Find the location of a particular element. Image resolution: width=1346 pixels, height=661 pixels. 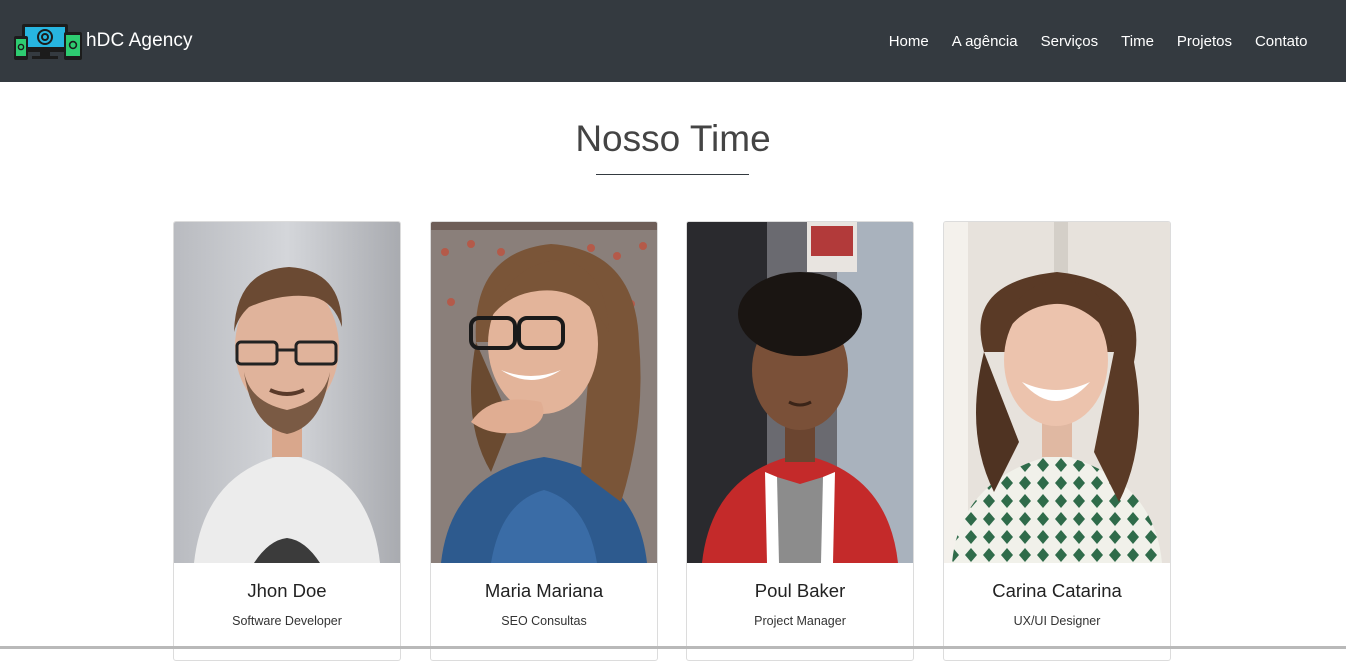

nav-item-servicos: Serviços is located at coordinates (1069, 41).